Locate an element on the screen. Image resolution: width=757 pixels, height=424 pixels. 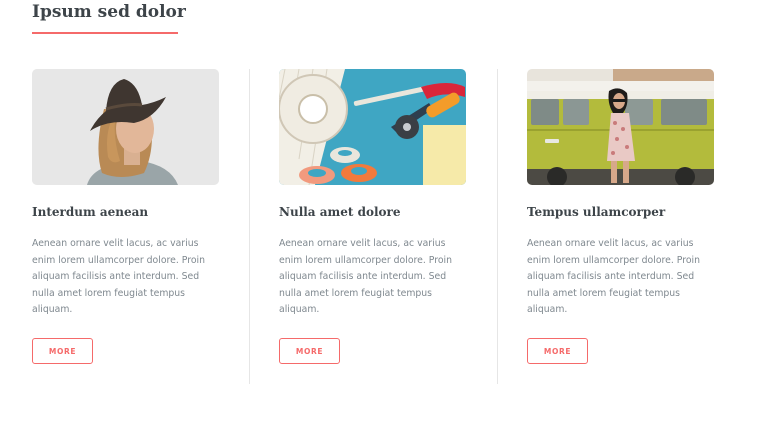
woman-in-hat-photo is located at coordinates (125, 127).